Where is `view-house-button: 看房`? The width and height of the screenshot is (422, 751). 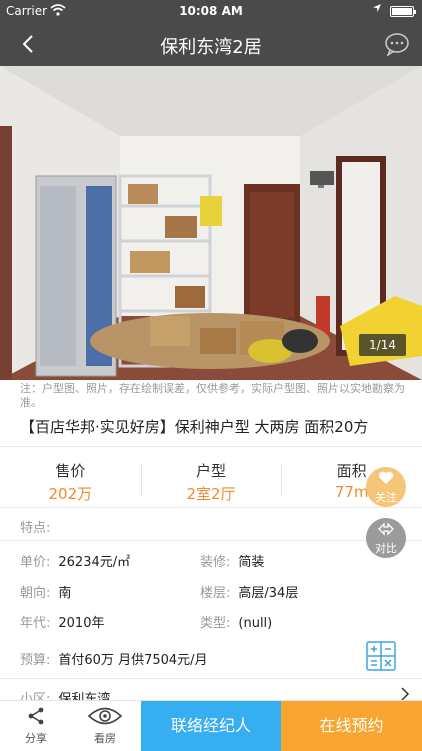 view-house-button: 看房 is located at coordinates (105, 725).